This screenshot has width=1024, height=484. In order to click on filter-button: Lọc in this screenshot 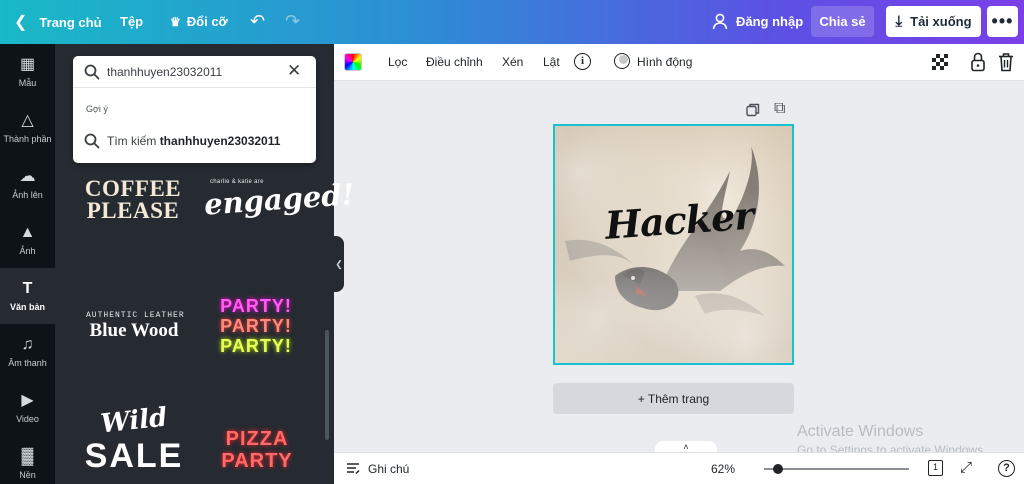, I will do `click(397, 62)`.